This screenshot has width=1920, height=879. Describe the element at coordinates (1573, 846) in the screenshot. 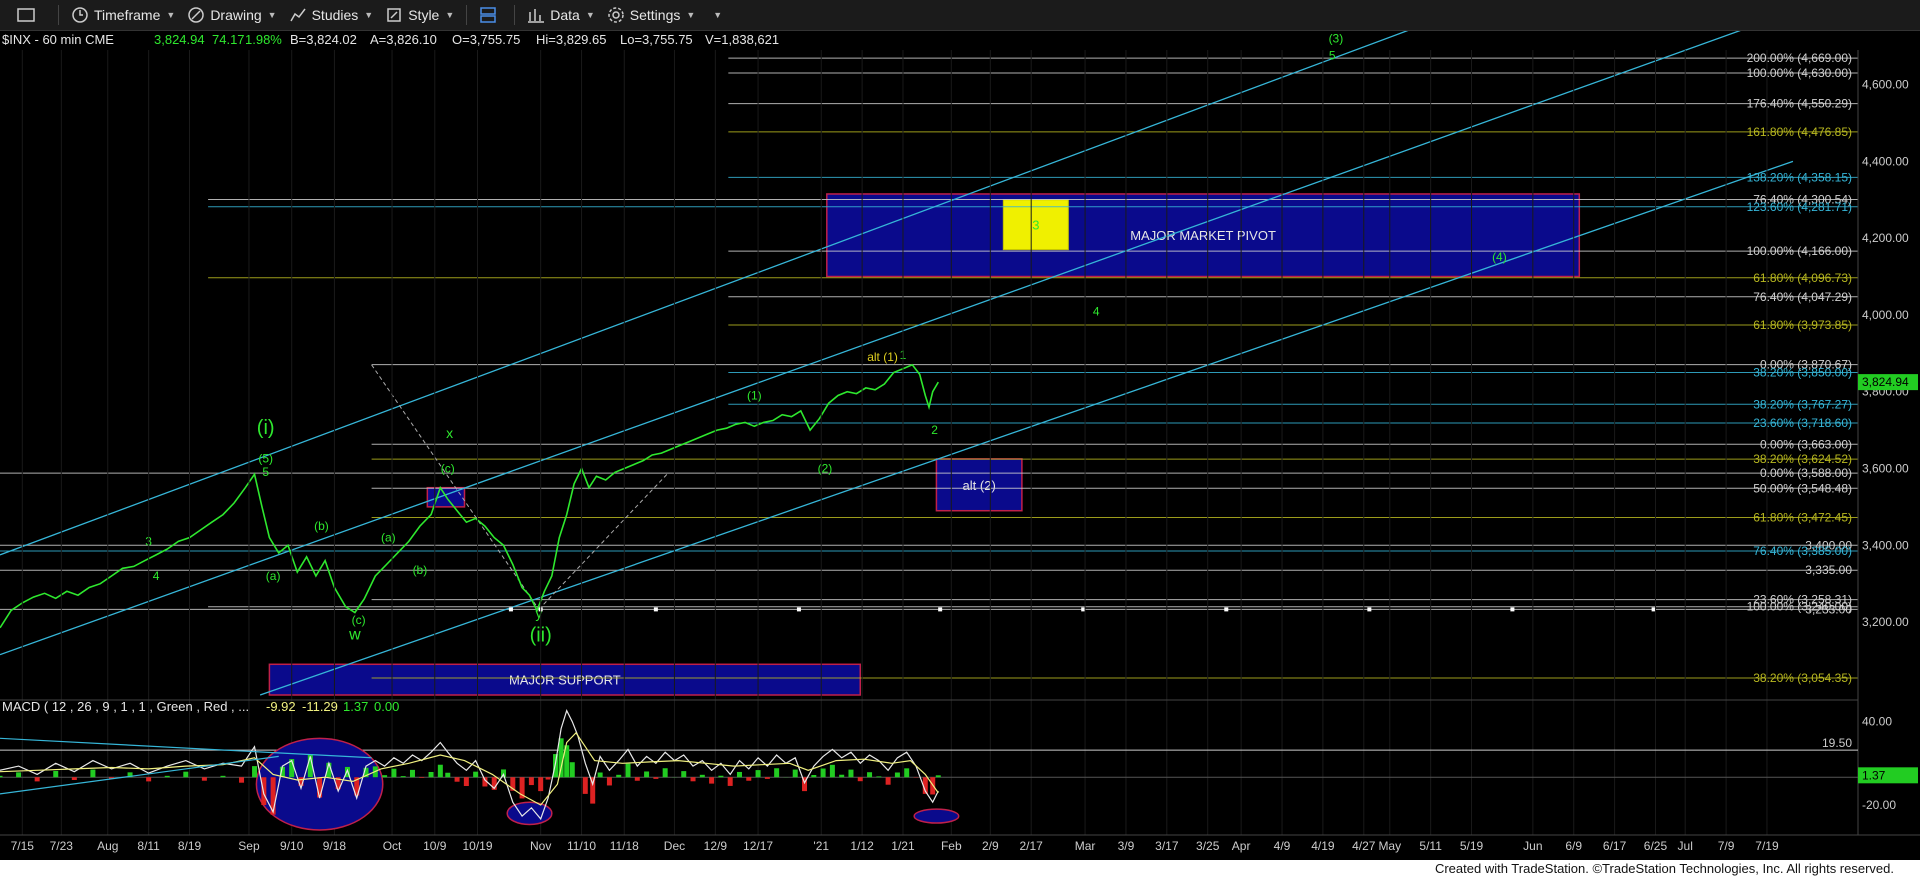

I see `time-tick-label: 6/9` at that location.